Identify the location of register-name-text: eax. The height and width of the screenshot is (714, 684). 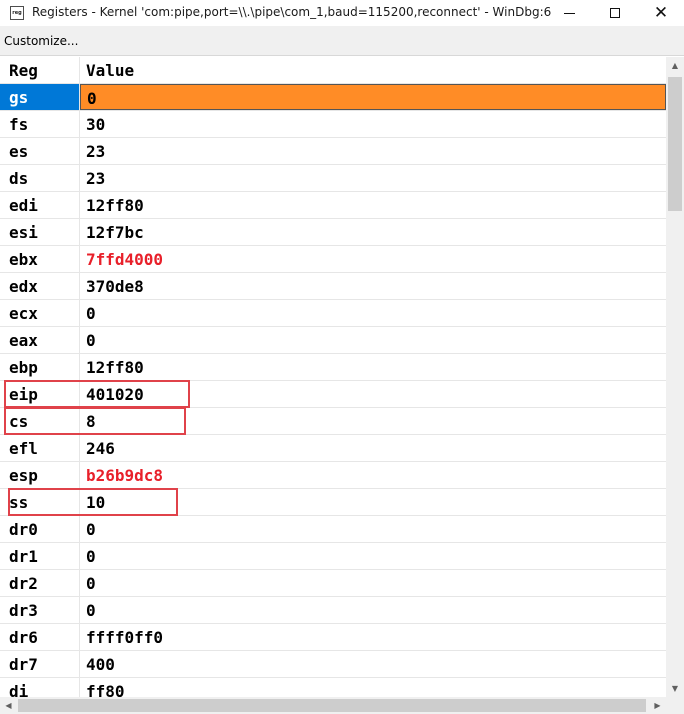
(23, 340).